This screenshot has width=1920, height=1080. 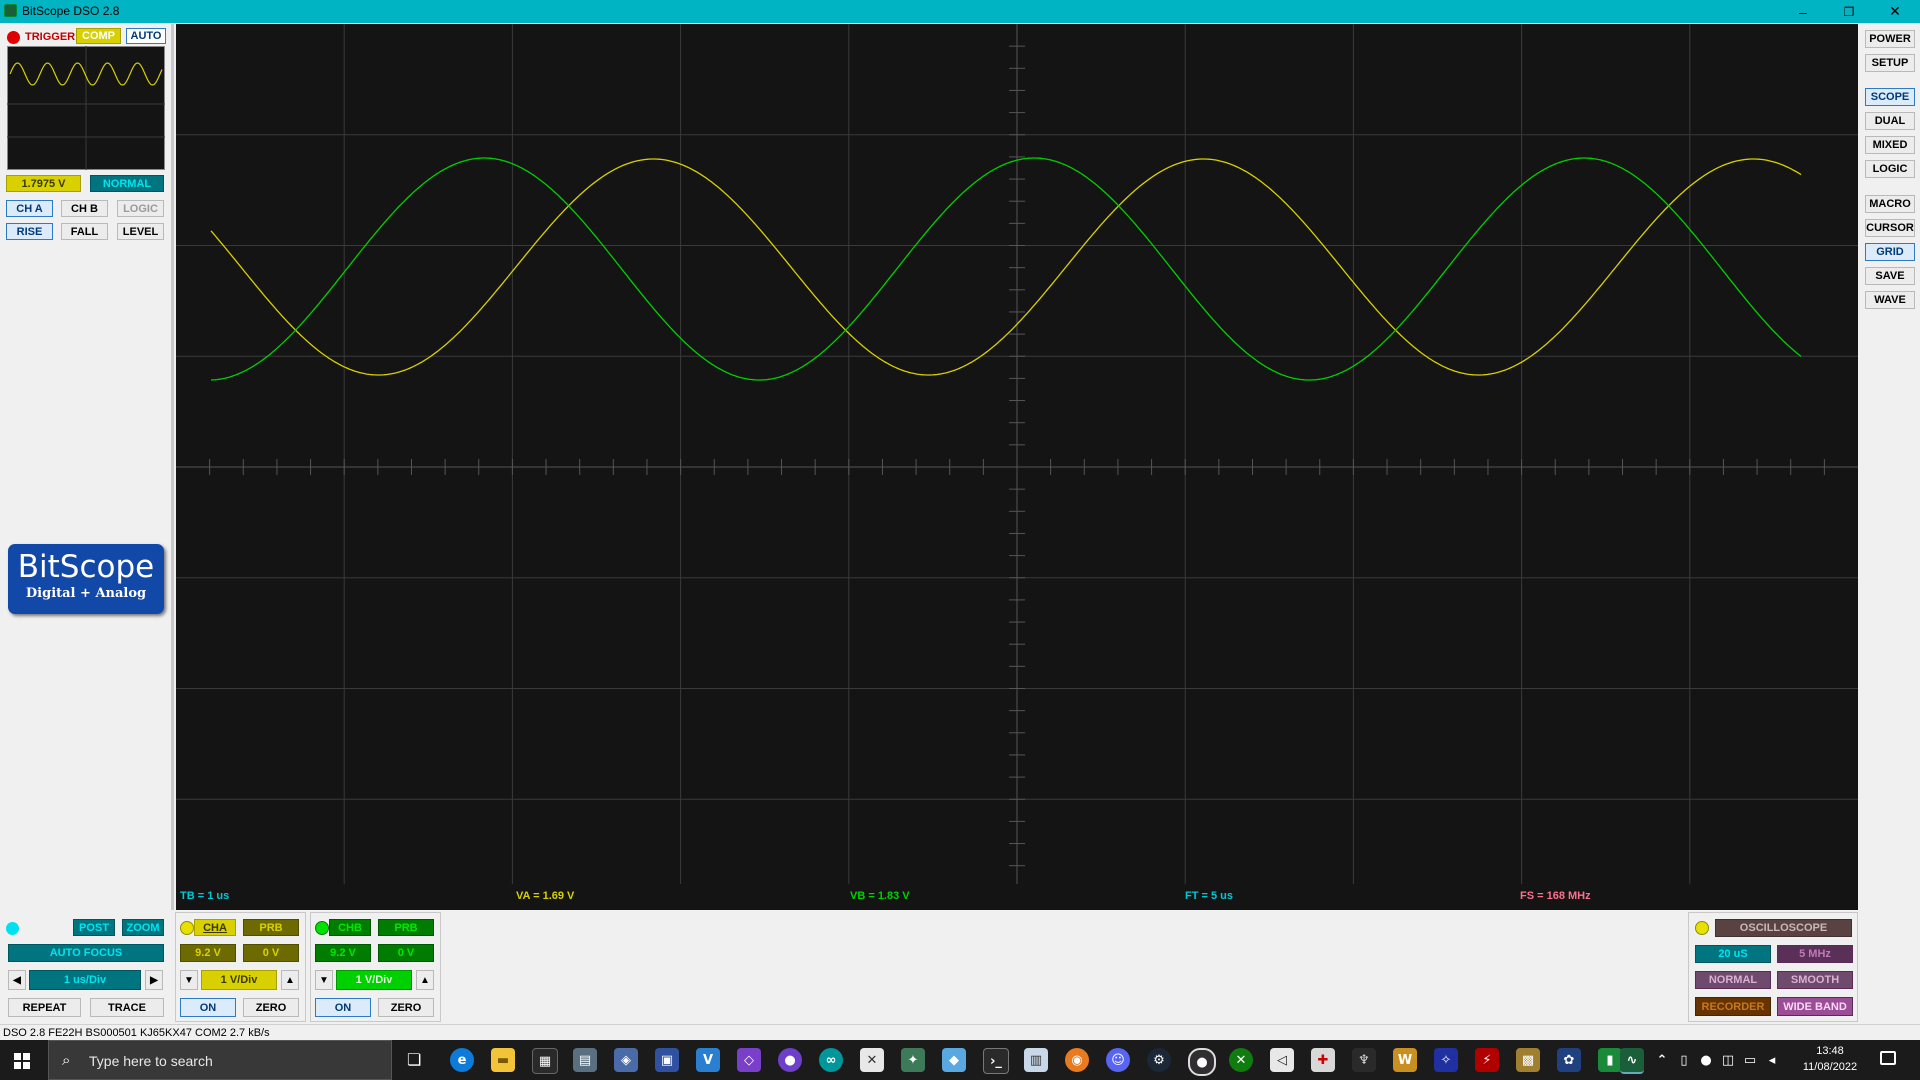 I want to click on app-icon-4: ✕, so click(x=872, y=1060).